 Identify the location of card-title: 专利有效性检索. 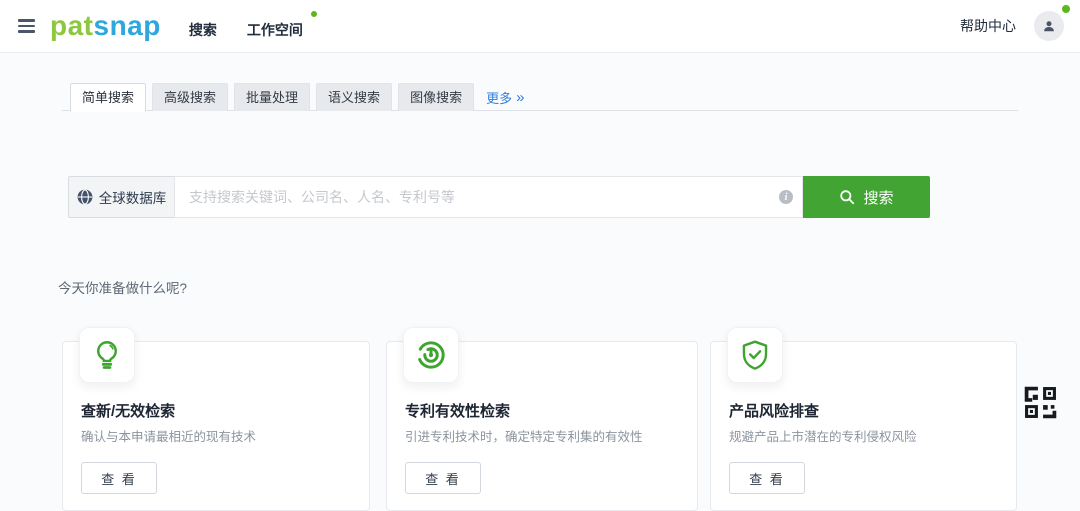
(458, 411).